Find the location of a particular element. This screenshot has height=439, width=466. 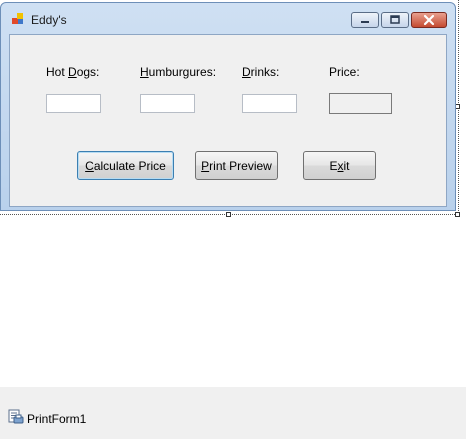

resize-handle-bottom is located at coordinates (228, 214).